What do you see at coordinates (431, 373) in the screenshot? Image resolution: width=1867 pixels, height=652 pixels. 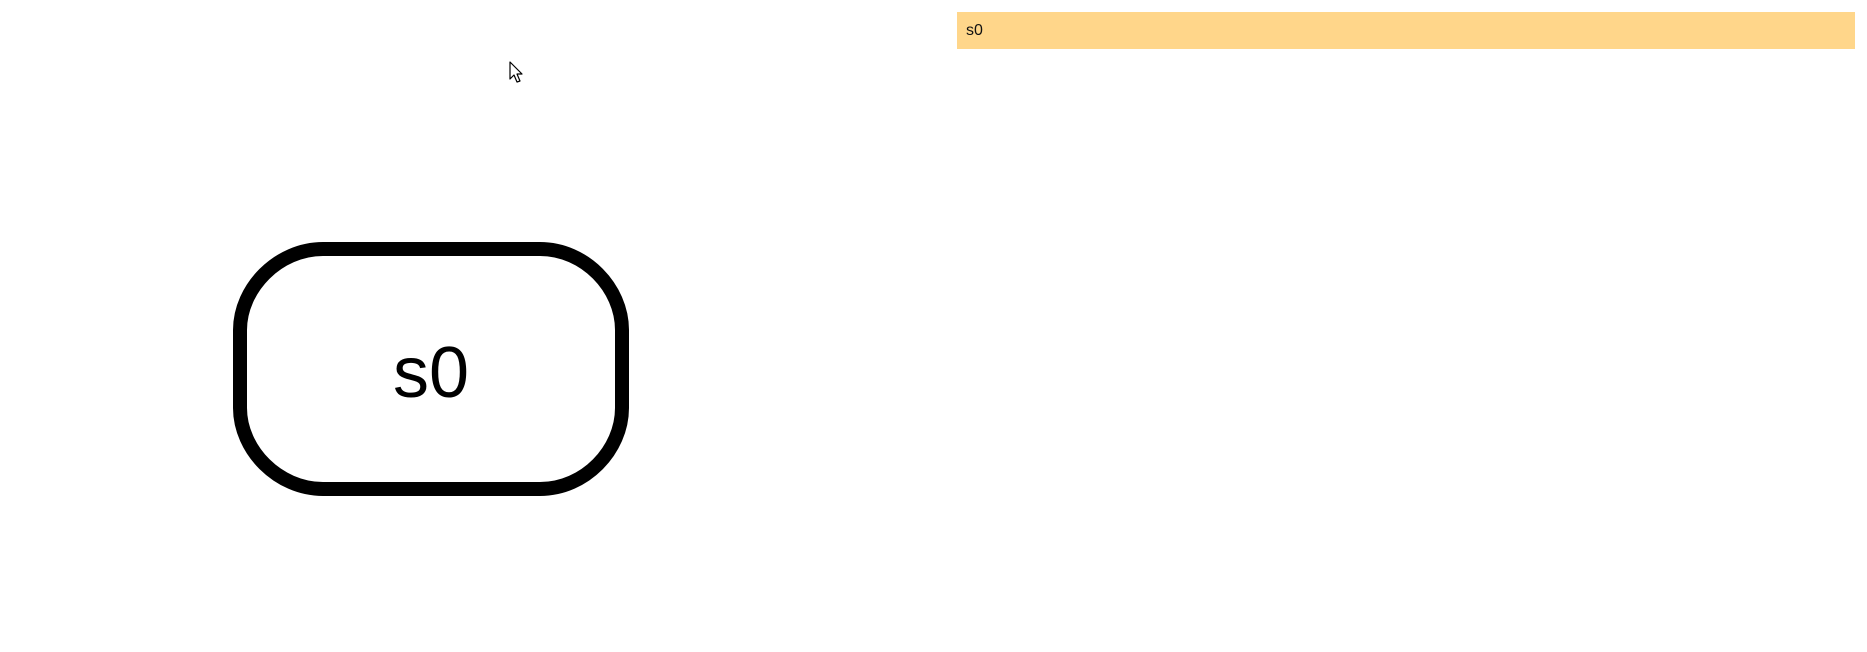 I see `state-node-label: s0` at bounding box center [431, 373].